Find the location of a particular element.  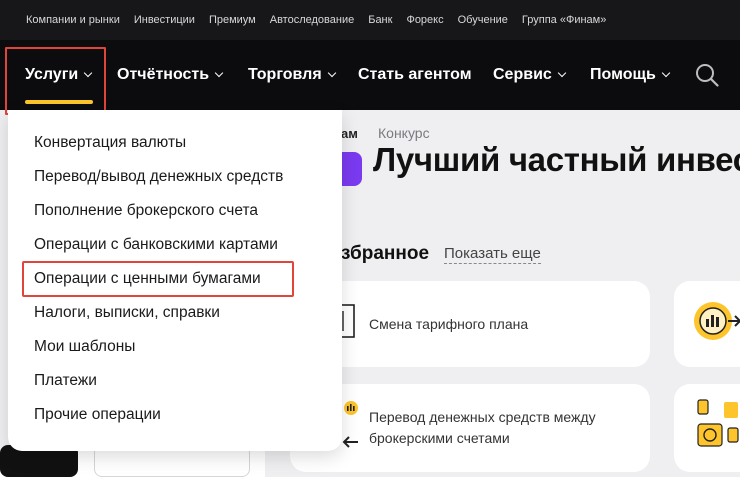

top-link-premium: Премиум is located at coordinates (232, 20).